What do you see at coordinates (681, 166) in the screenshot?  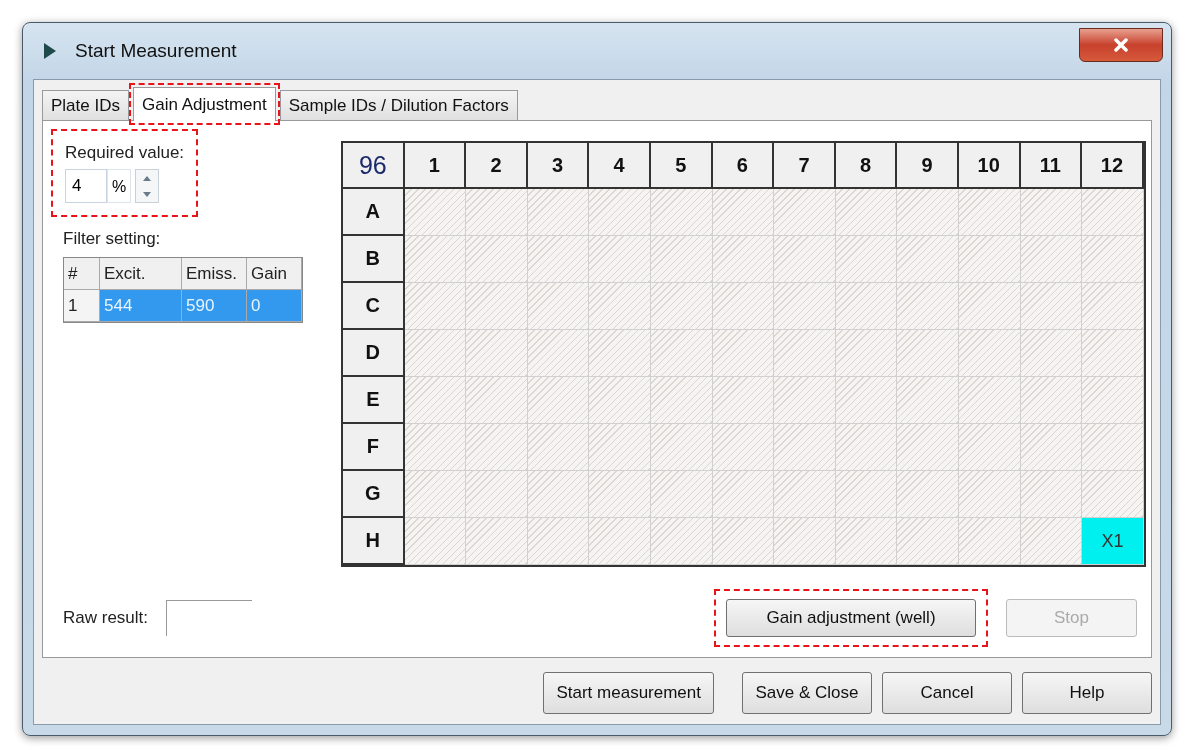 I see `column-header: 5` at bounding box center [681, 166].